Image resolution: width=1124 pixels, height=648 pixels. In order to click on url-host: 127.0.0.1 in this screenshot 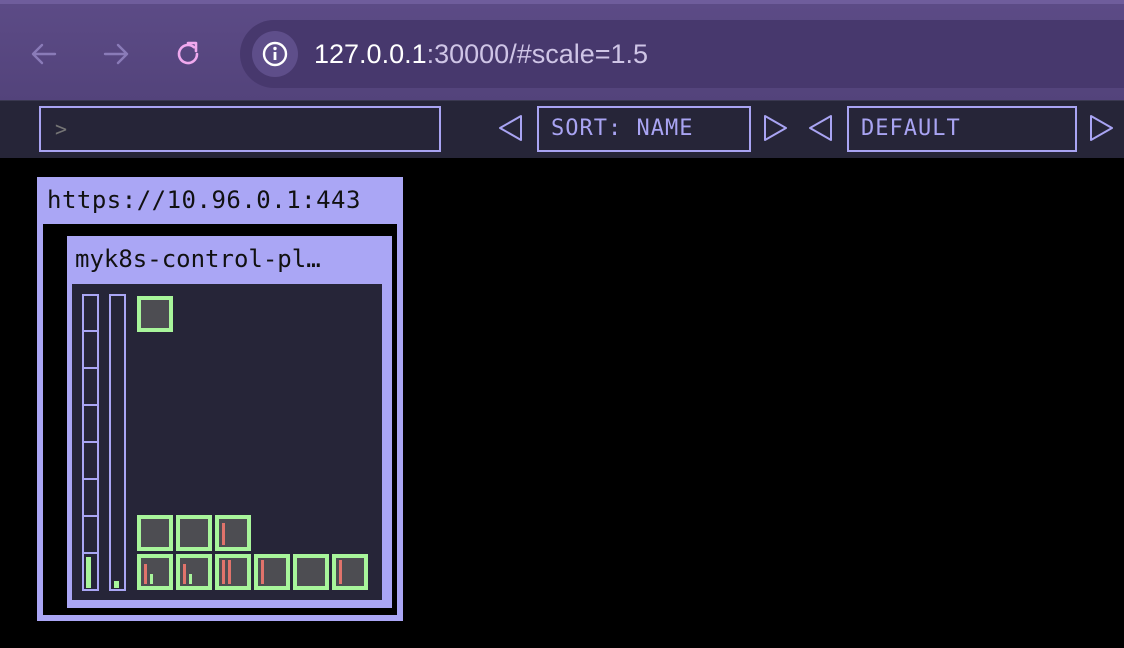, I will do `click(370, 54)`.